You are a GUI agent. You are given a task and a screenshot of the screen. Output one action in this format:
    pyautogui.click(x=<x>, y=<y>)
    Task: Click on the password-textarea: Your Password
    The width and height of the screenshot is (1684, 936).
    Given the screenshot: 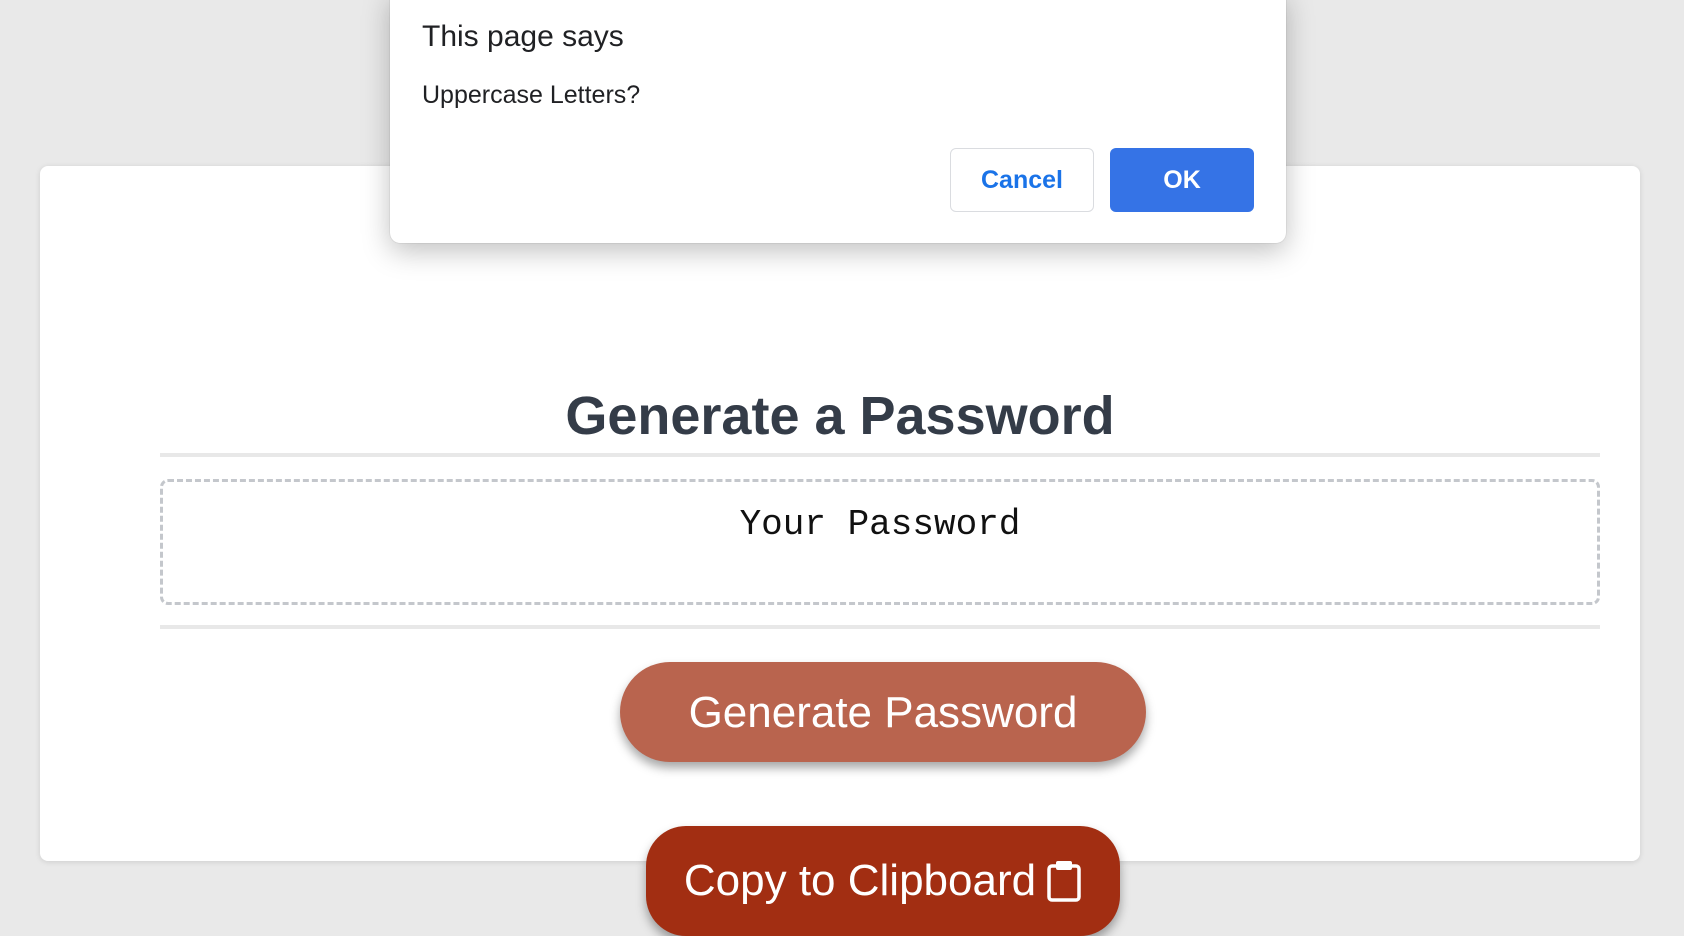 What is the action you would take?
    pyautogui.click(x=880, y=542)
    